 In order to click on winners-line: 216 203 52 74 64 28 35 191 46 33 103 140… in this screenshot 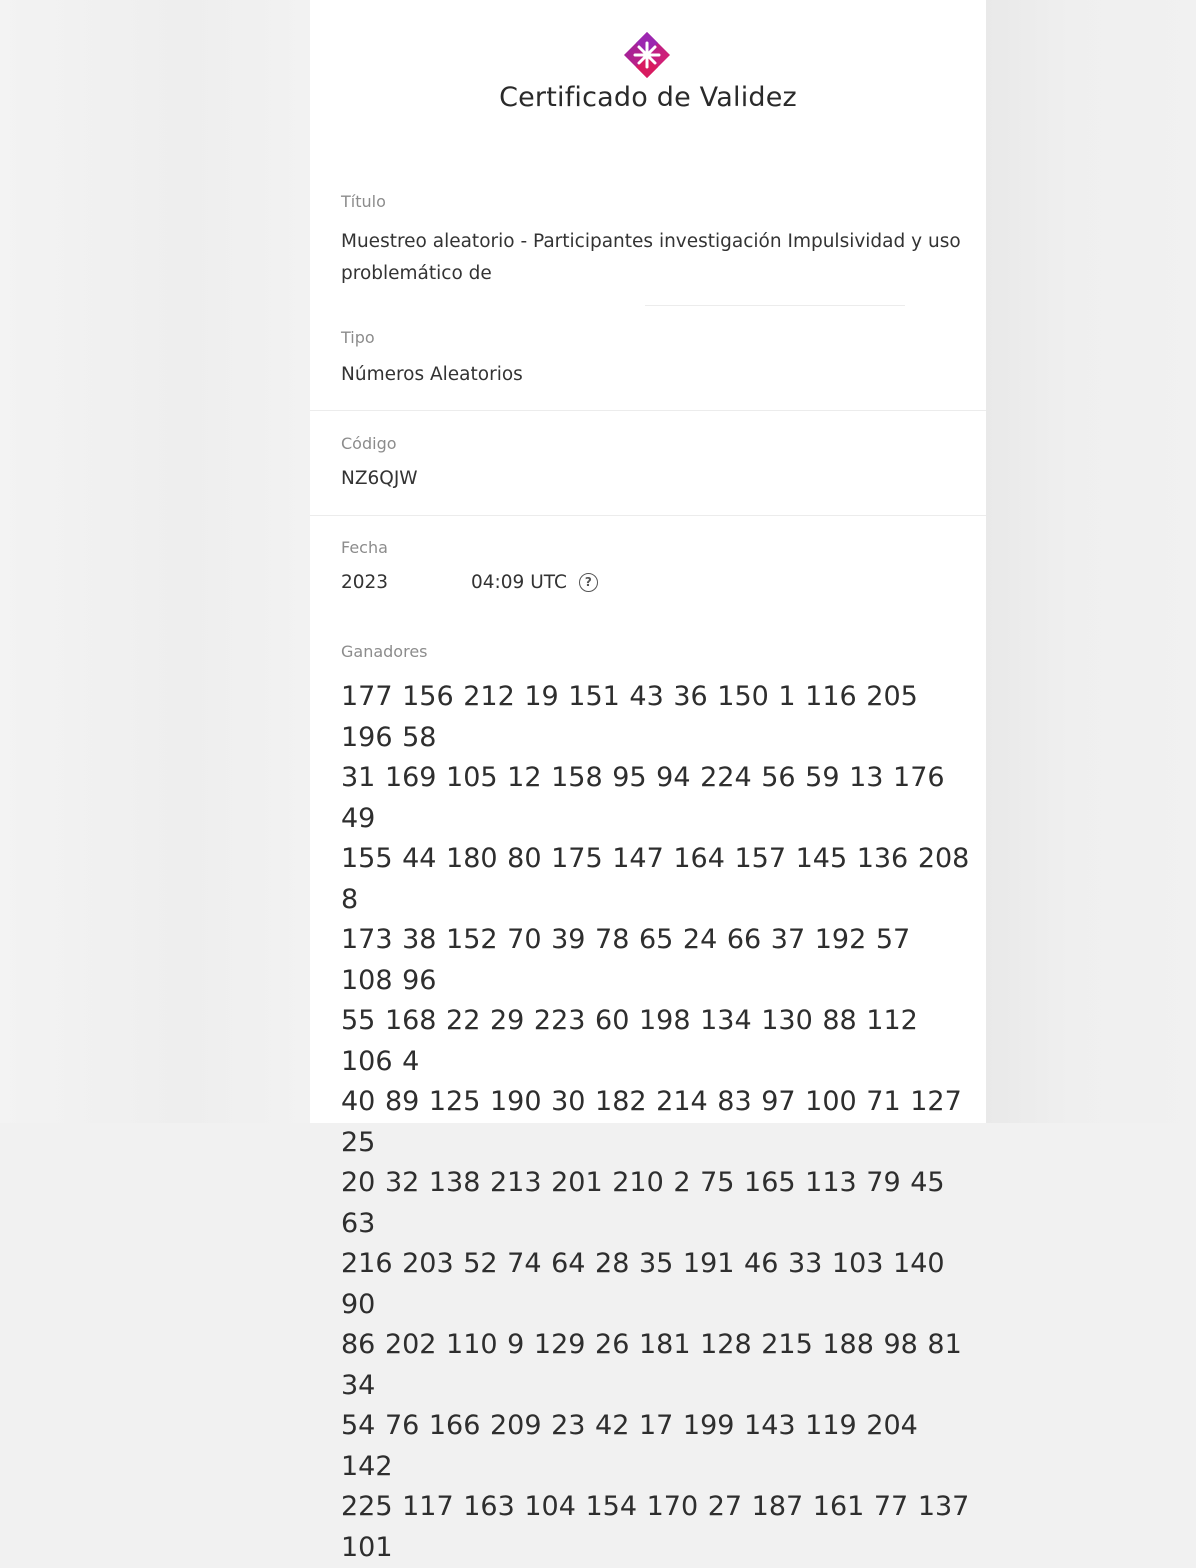, I will do `click(643, 1284)`.